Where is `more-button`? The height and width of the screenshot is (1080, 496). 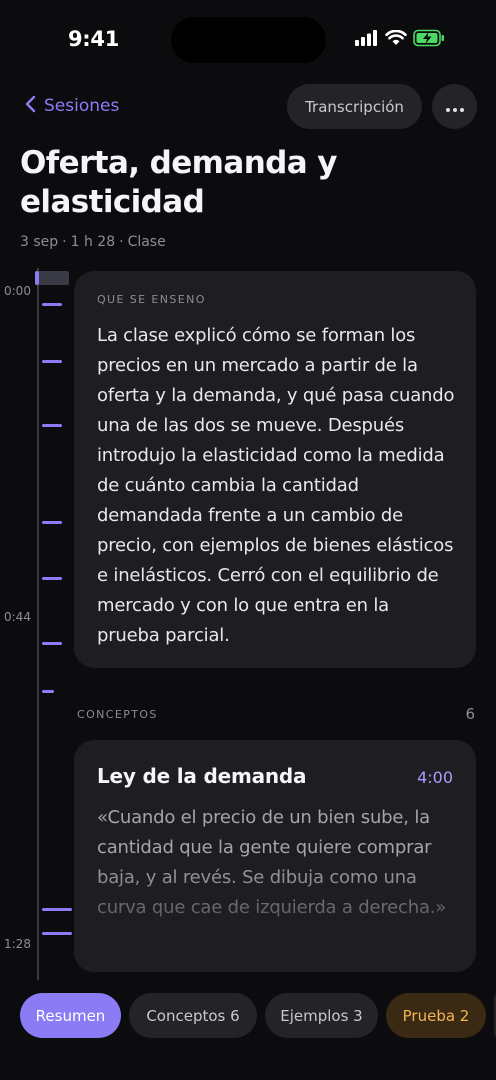
more-button is located at coordinates (454, 106).